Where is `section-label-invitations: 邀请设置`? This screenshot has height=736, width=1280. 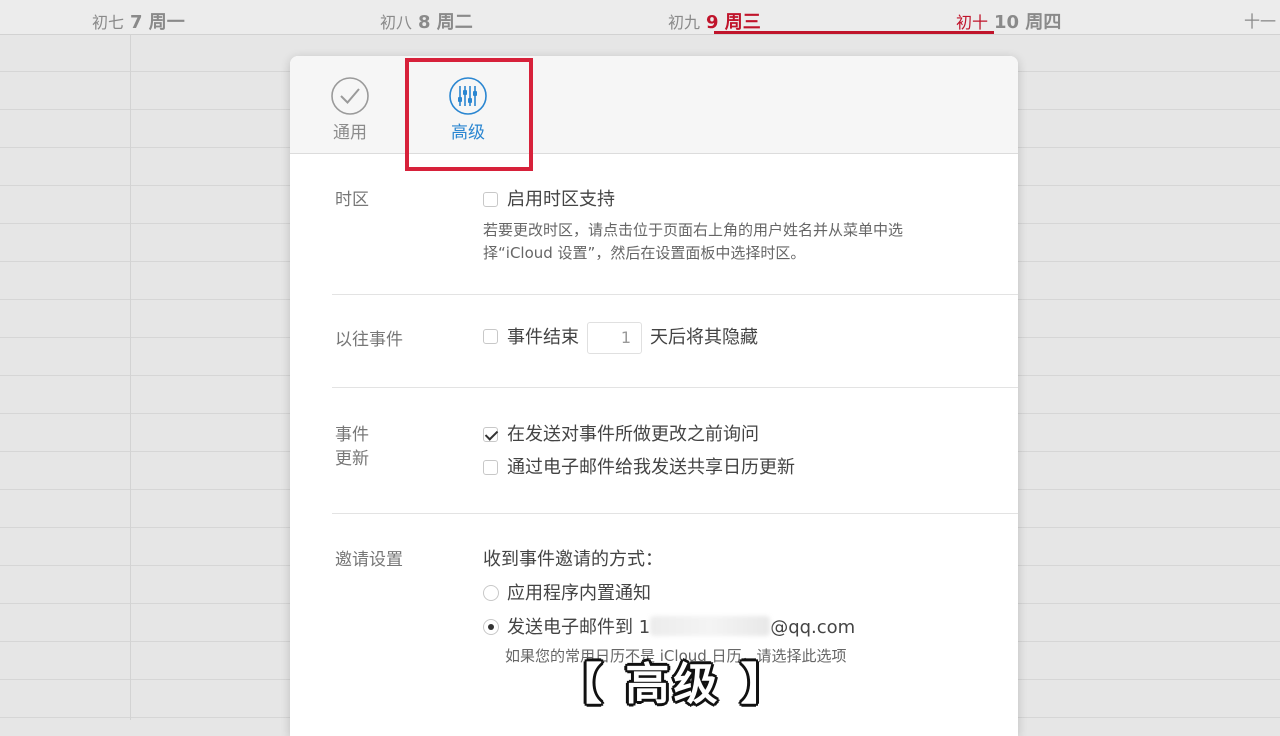 section-label-invitations: 邀请设置 is located at coordinates (369, 560).